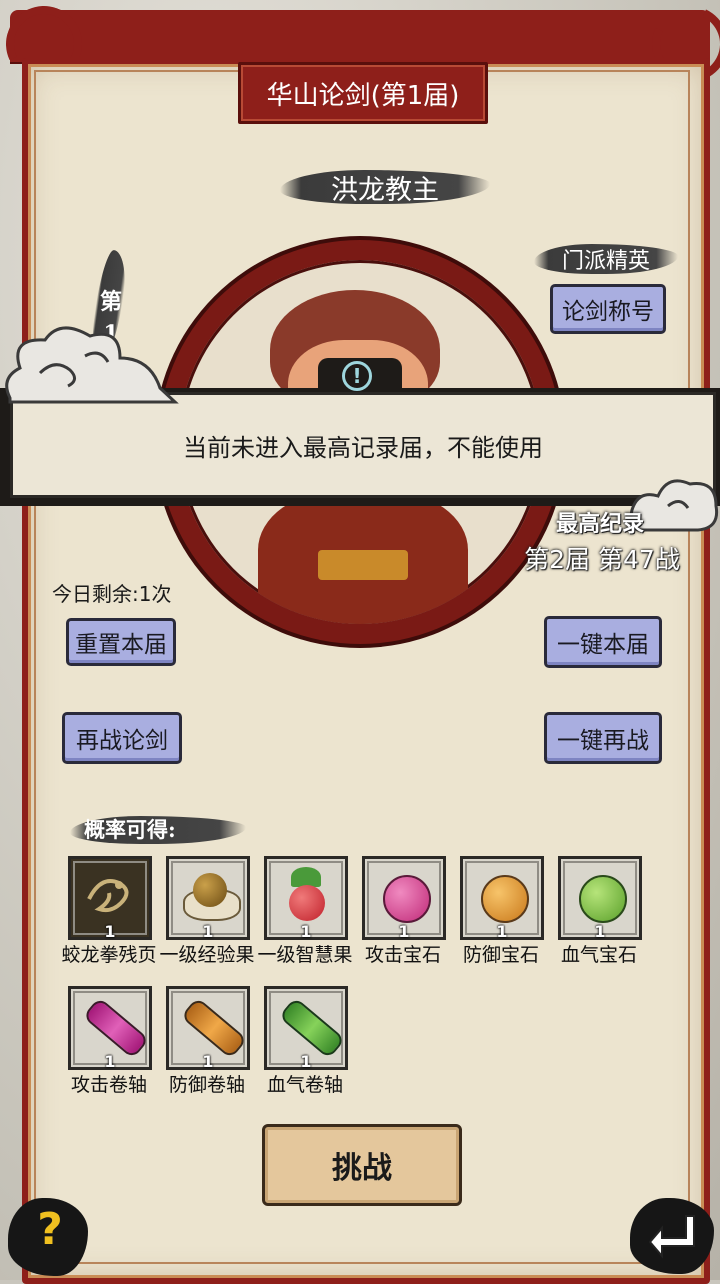 Image resolution: width=720 pixels, height=1284 pixels. I want to click on alert-icon: !, so click(357, 376).